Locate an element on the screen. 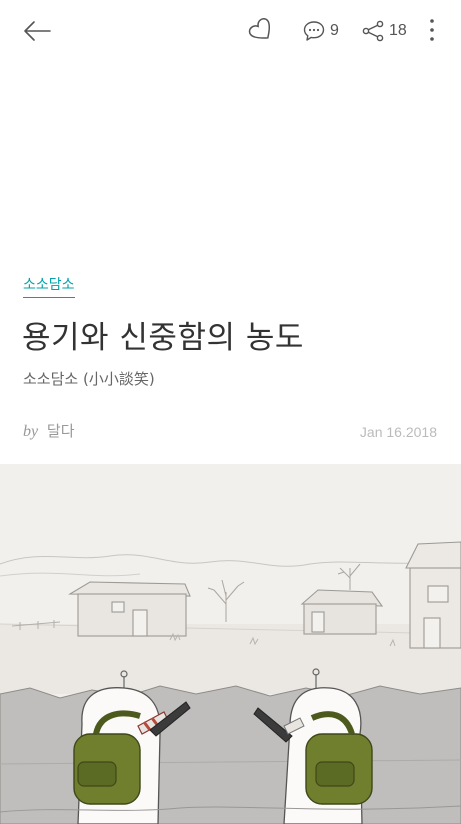 This screenshot has width=461, height=824. share-button: 18 is located at coordinates (384, 31).